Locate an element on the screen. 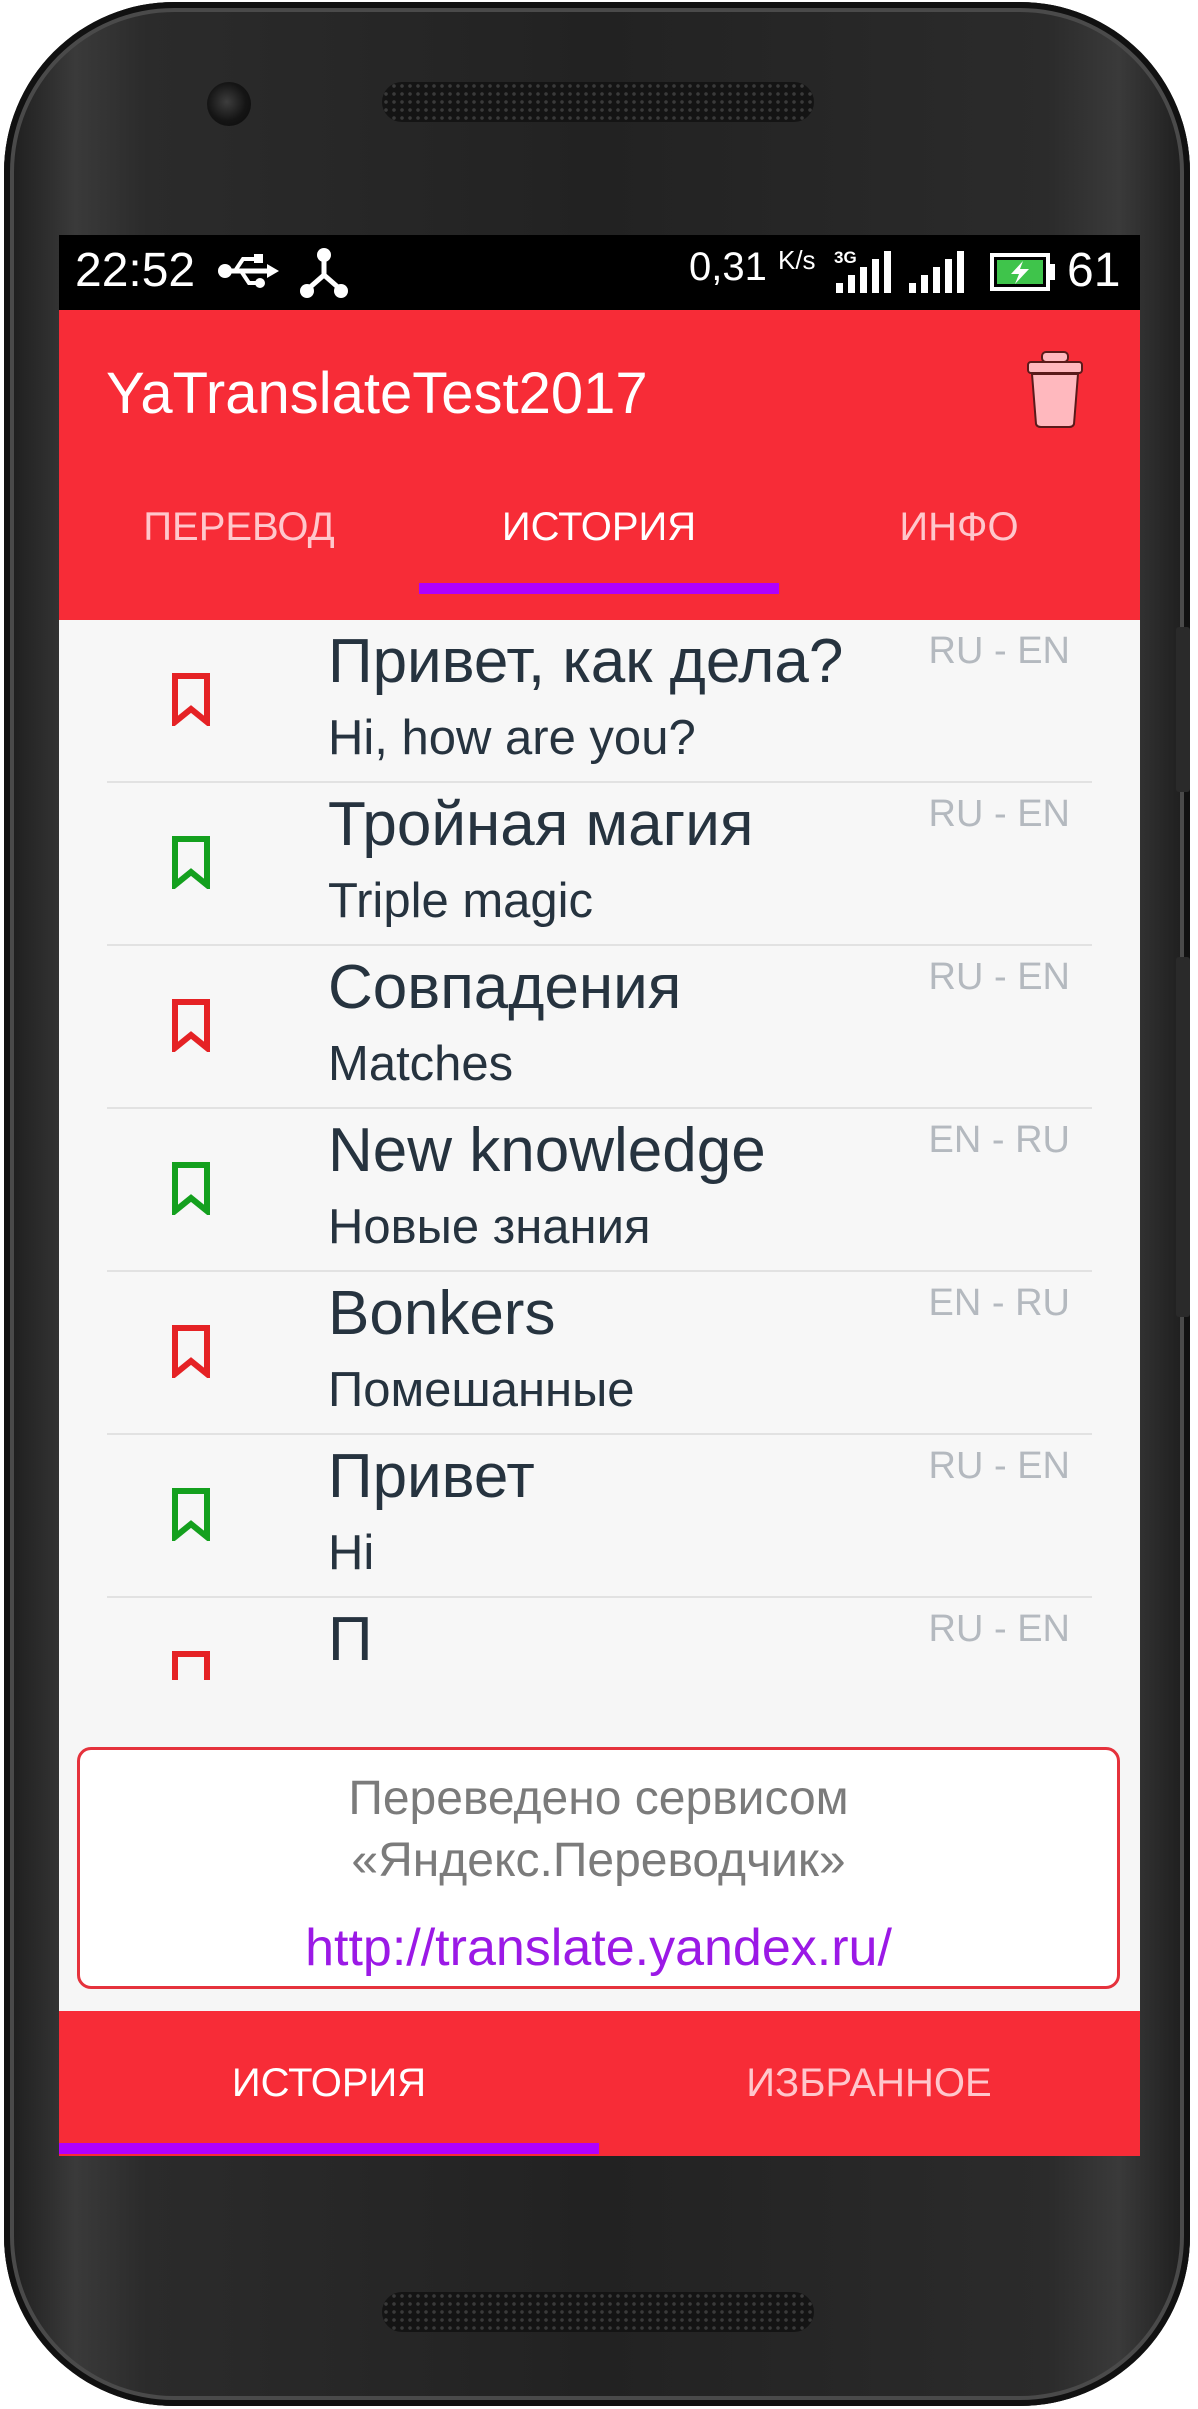 The width and height of the screenshot is (1198, 2409). app-title: YaTranslateTest2017 is located at coordinates (377, 393).